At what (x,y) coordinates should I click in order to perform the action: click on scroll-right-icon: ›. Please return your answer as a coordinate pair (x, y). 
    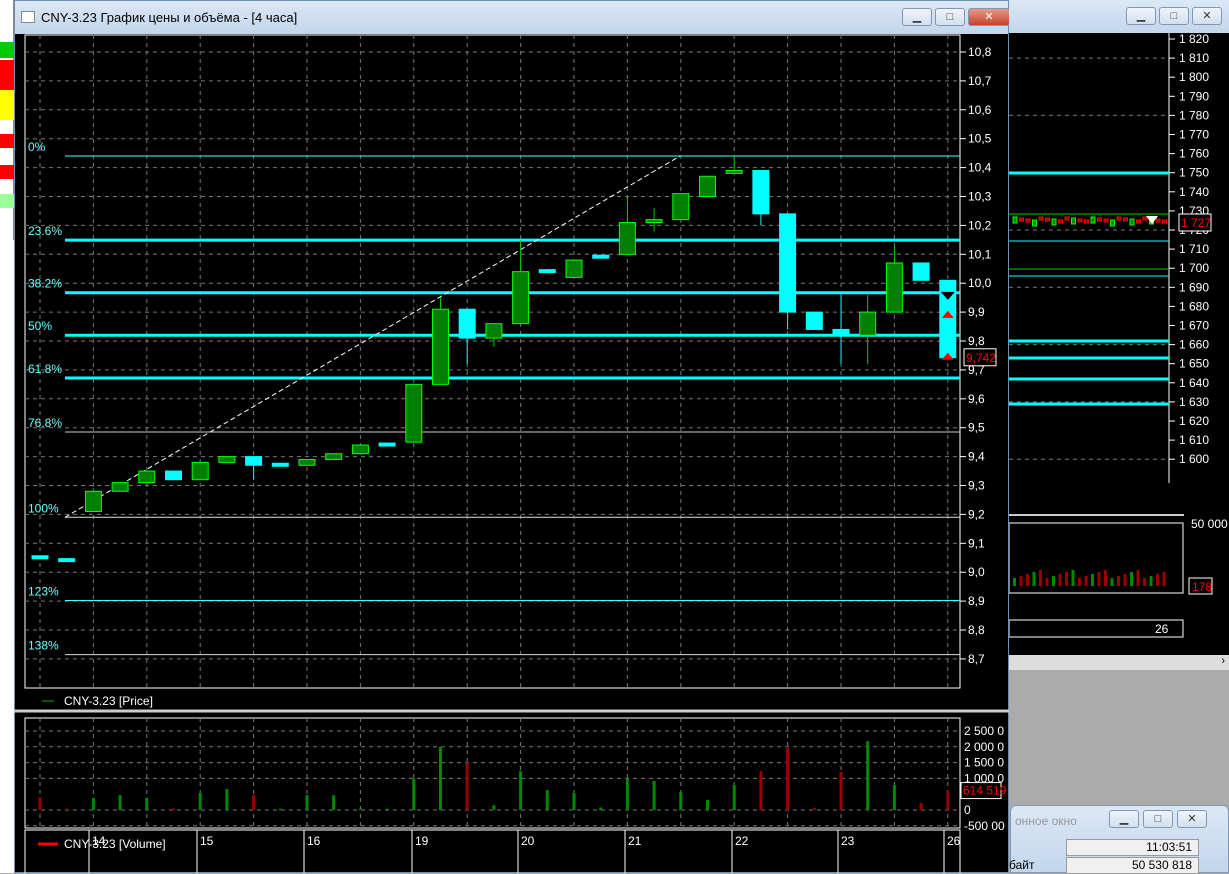
    Looking at the image, I should click on (1223, 661).